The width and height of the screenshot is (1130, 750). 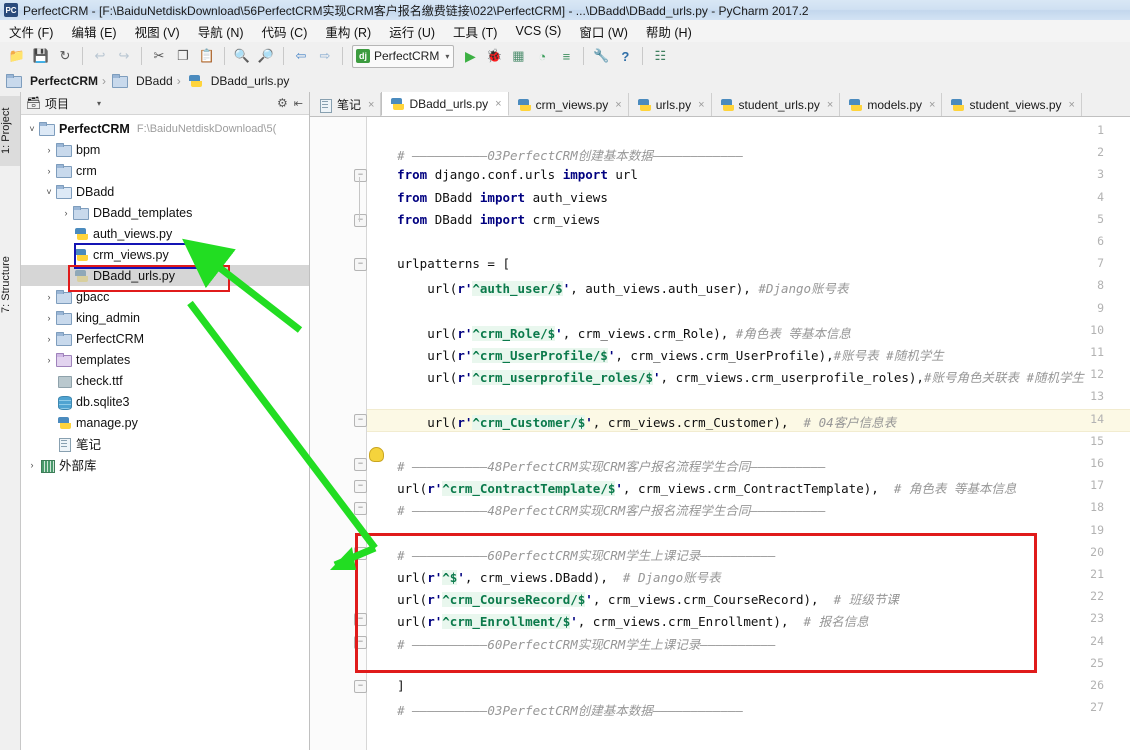 What do you see at coordinates (360, 464) in the screenshot?
I see `code-fold-toggle-16: −` at bounding box center [360, 464].